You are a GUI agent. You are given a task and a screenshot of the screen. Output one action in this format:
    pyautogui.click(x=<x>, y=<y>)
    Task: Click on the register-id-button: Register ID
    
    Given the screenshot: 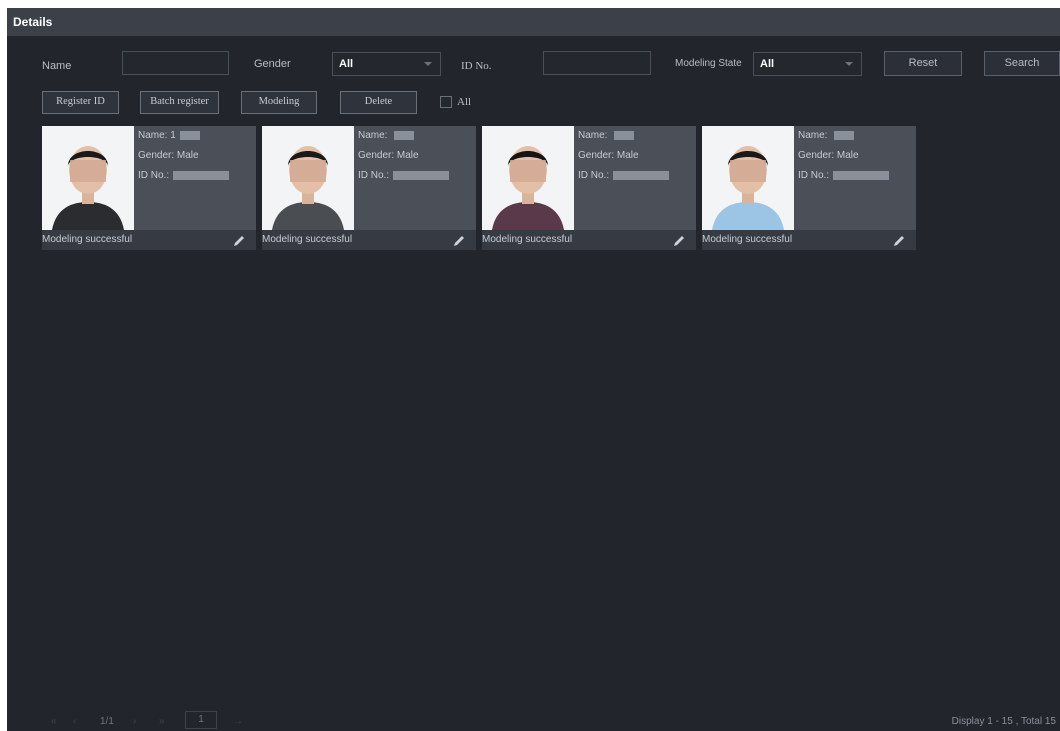 What is the action you would take?
    pyautogui.click(x=80, y=102)
    